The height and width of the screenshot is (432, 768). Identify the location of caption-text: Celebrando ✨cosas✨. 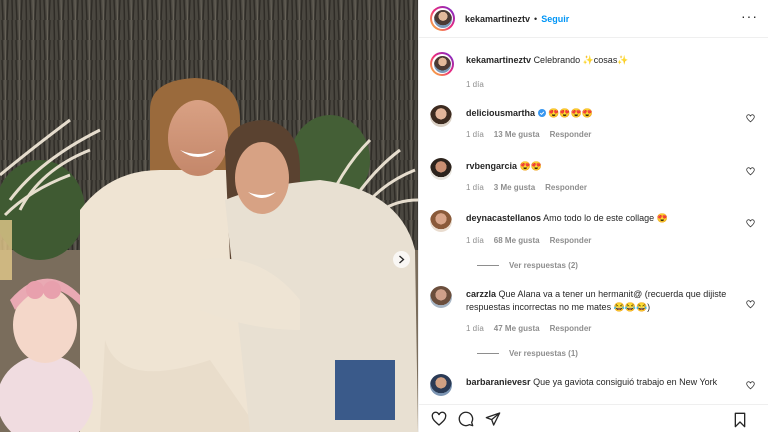
(581, 60).